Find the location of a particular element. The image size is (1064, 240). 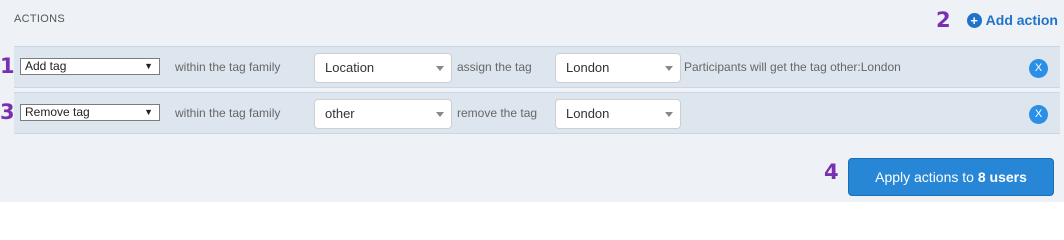

add-action-label: Add action is located at coordinates (1021, 20).